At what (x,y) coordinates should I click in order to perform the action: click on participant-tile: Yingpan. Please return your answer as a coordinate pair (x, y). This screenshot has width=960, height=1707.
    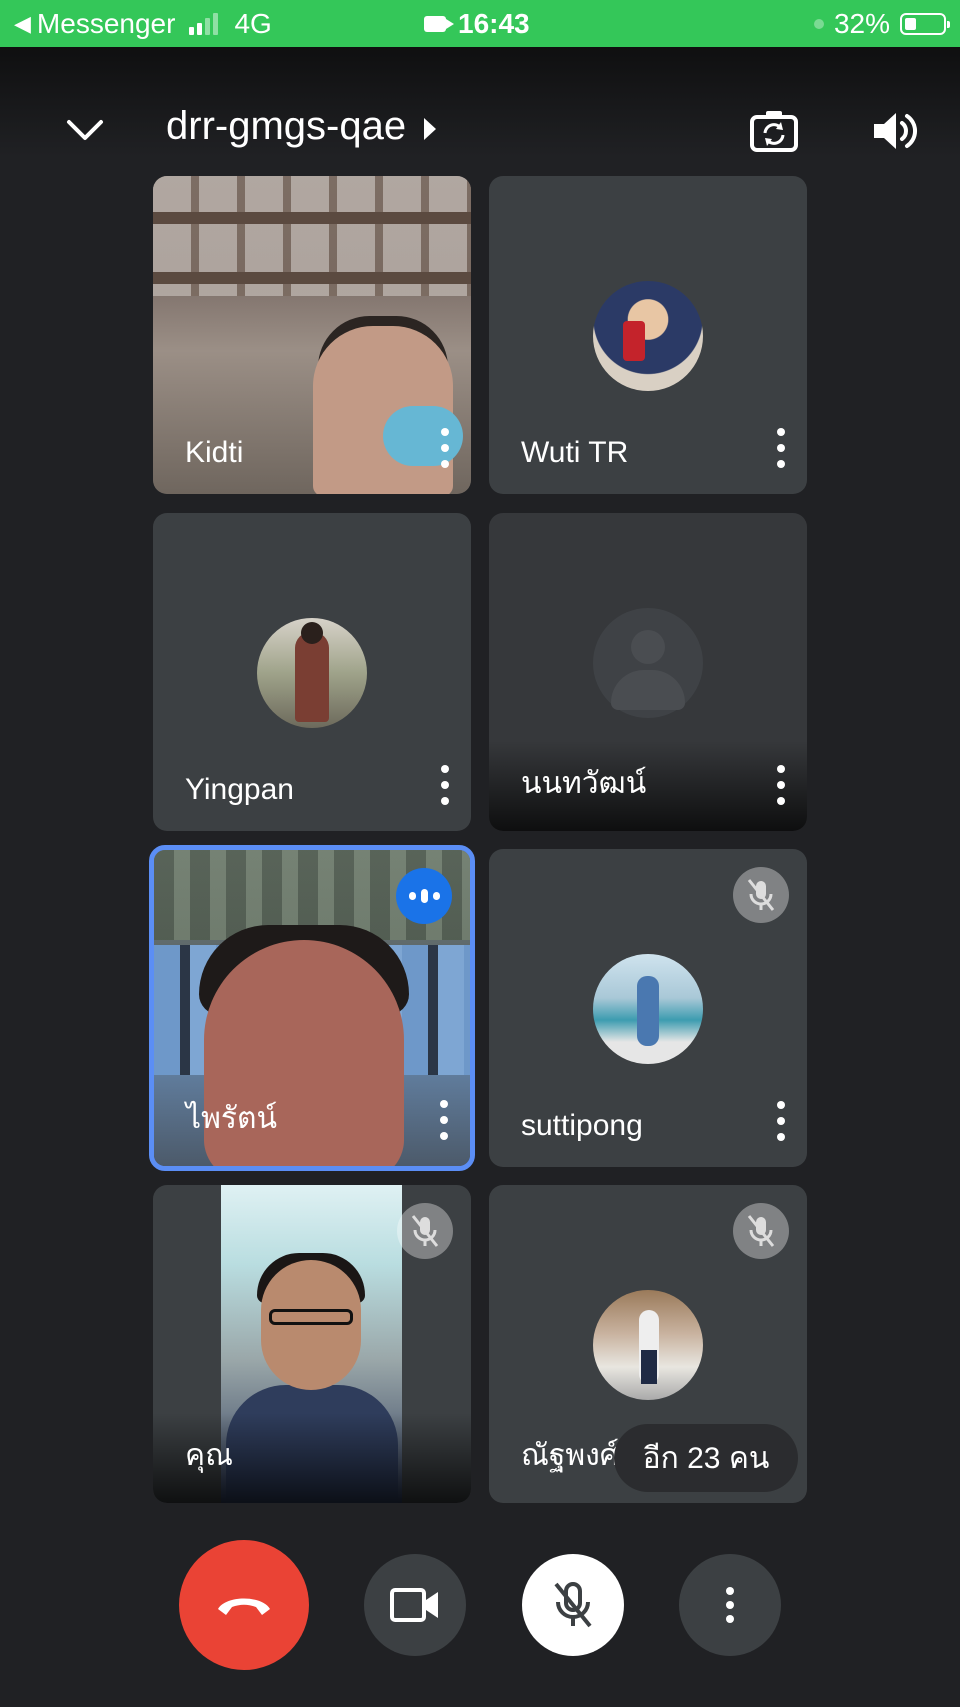
    Looking at the image, I should click on (312, 672).